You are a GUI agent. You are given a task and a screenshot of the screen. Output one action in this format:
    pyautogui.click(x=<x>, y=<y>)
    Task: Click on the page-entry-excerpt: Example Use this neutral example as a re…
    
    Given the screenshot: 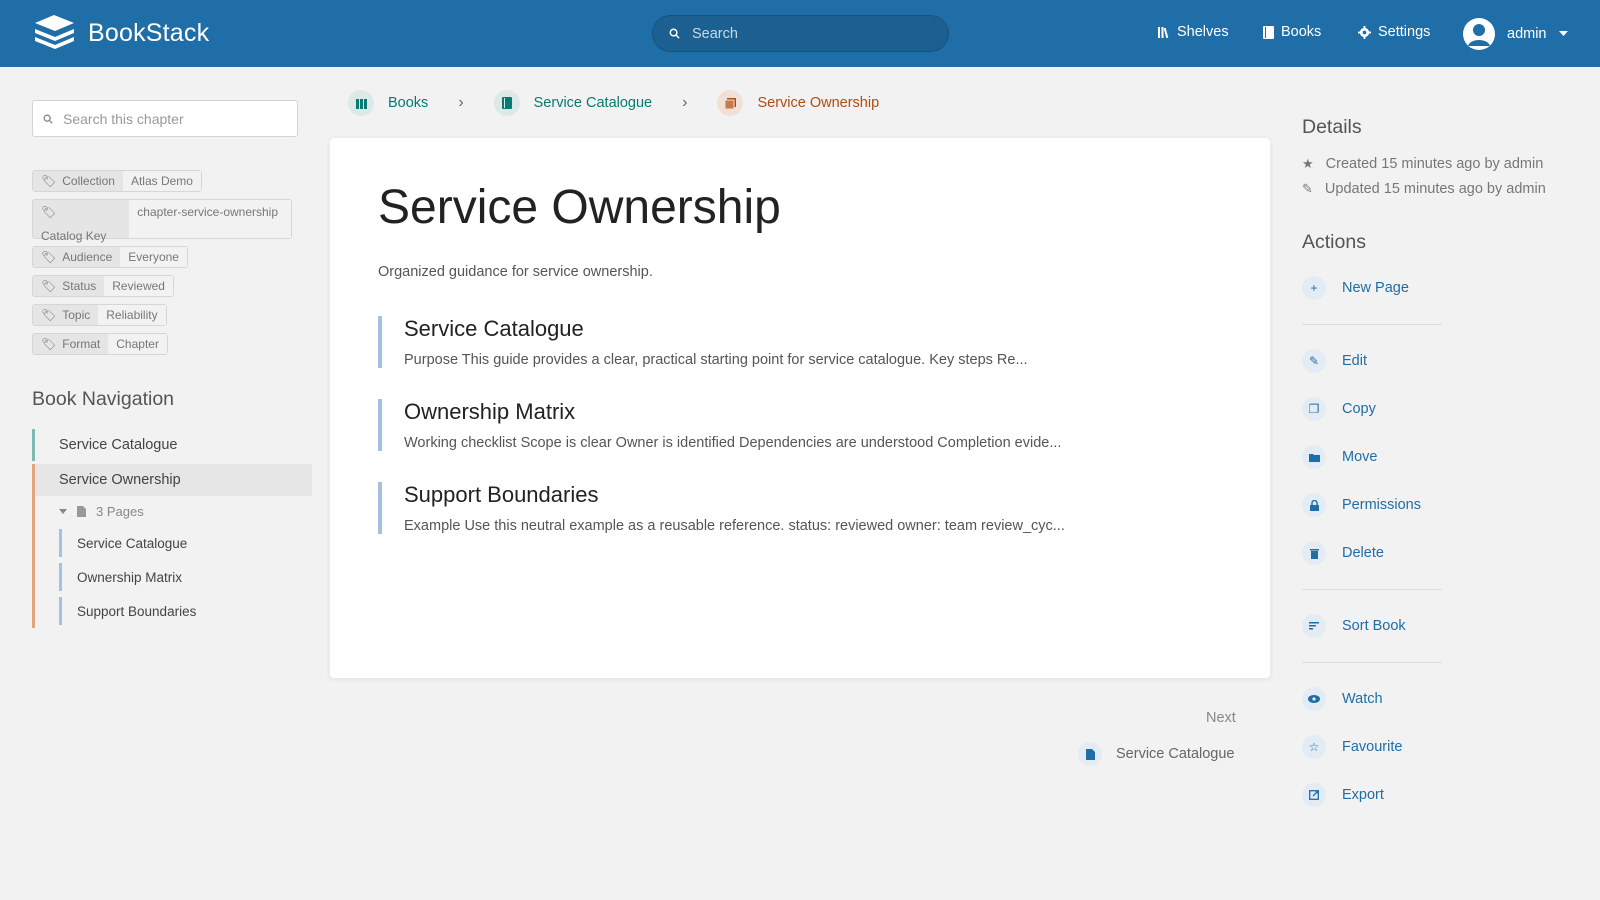 What is the action you would take?
    pyautogui.click(x=734, y=526)
    